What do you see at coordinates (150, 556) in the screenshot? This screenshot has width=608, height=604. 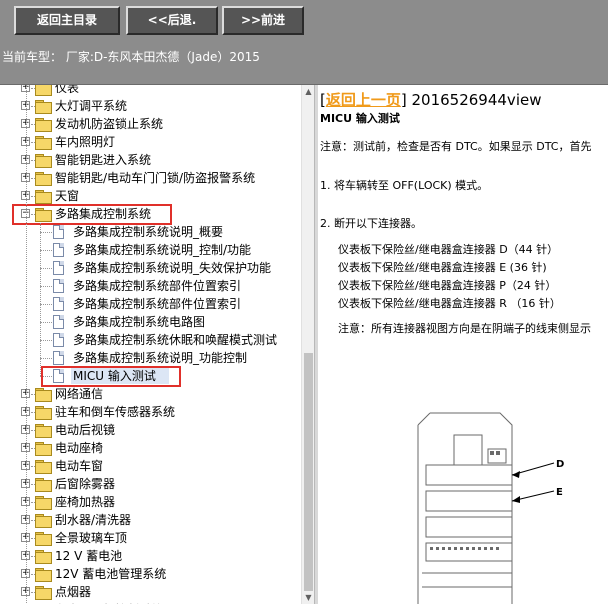 I see `tree-folder-item: +12 V 蓄电池` at bounding box center [150, 556].